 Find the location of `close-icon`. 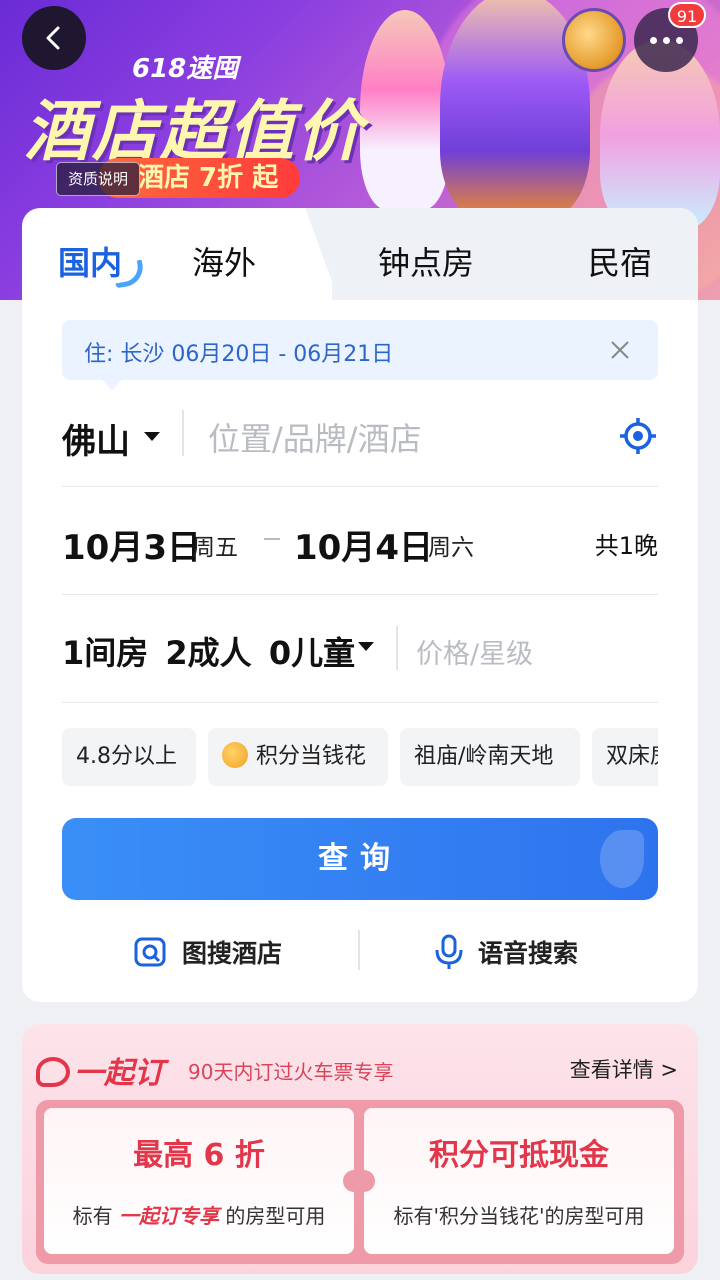

close-icon is located at coordinates (620, 350).